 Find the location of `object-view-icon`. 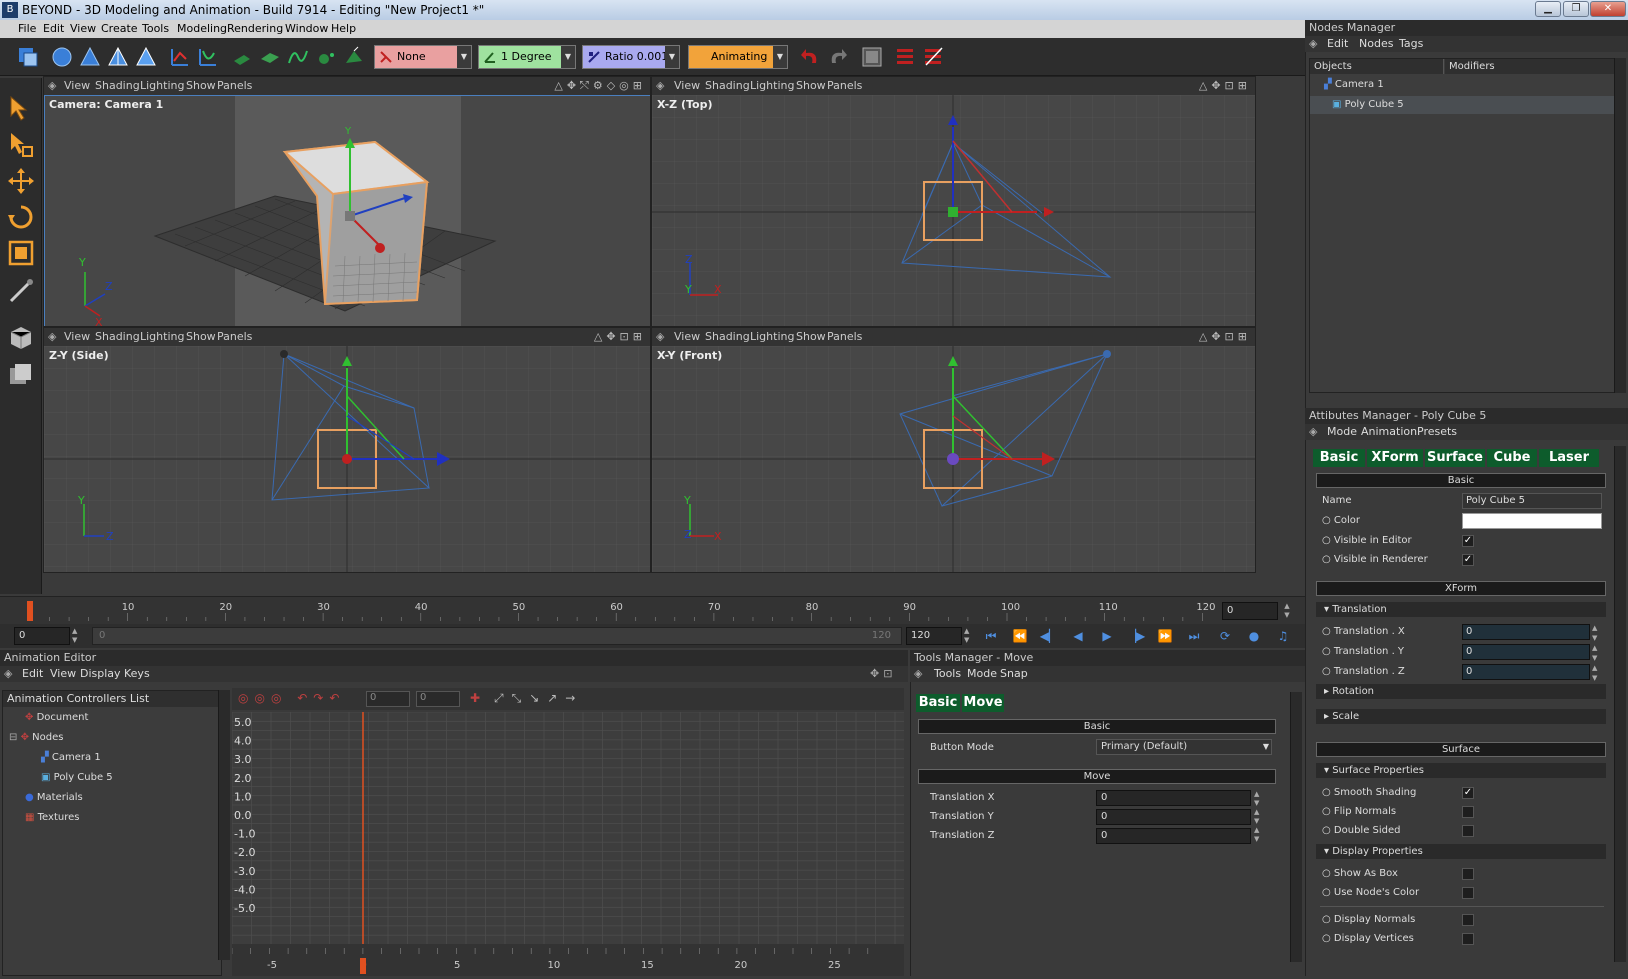

object-view-icon is located at coordinates (21, 375).